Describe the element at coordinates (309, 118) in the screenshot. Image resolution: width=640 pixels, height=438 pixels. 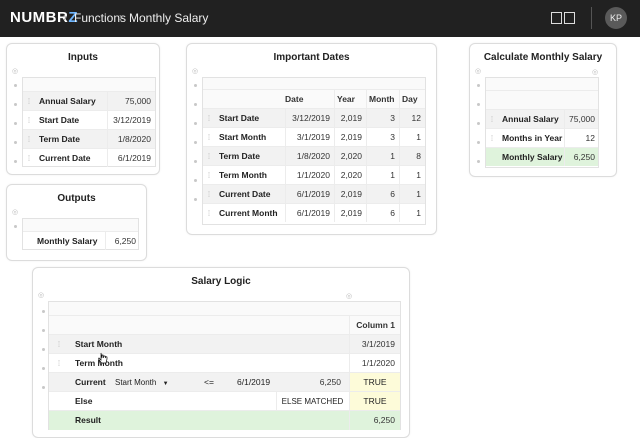
I see `cell-date: 3/12/2019` at that location.